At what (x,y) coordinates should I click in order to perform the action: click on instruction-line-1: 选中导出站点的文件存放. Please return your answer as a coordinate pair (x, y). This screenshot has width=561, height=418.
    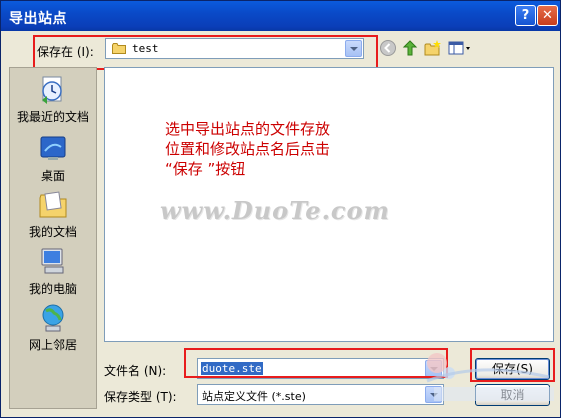
    Looking at the image, I should click on (248, 129).